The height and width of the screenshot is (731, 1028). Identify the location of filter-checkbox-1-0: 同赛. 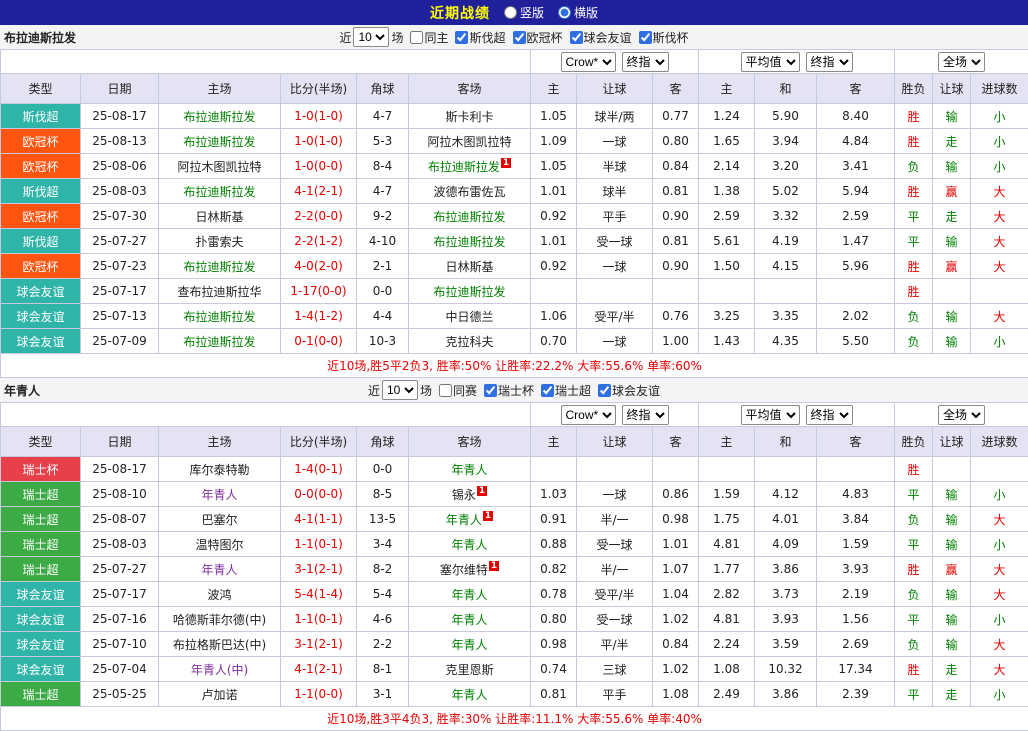
(457, 390).